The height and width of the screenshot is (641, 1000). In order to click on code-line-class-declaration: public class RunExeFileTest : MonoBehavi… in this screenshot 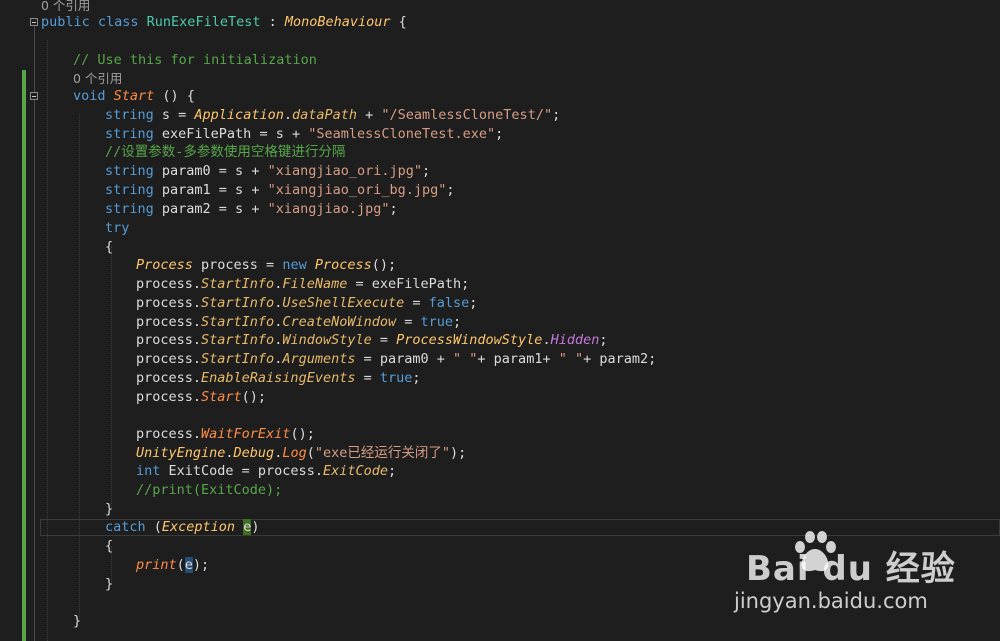, I will do `click(224, 22)`.